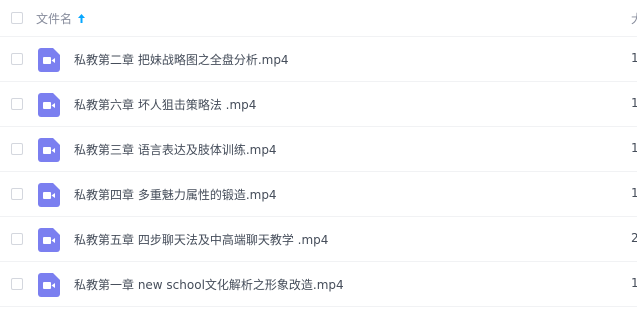 This screenshot has width=637, height=320. What do you see at coordinates (318, 59) in the screenshot?
I see `file-row: 私教第二章 把妹战略图之全盘分析.mp4 1` at bounding box center [318, 59].